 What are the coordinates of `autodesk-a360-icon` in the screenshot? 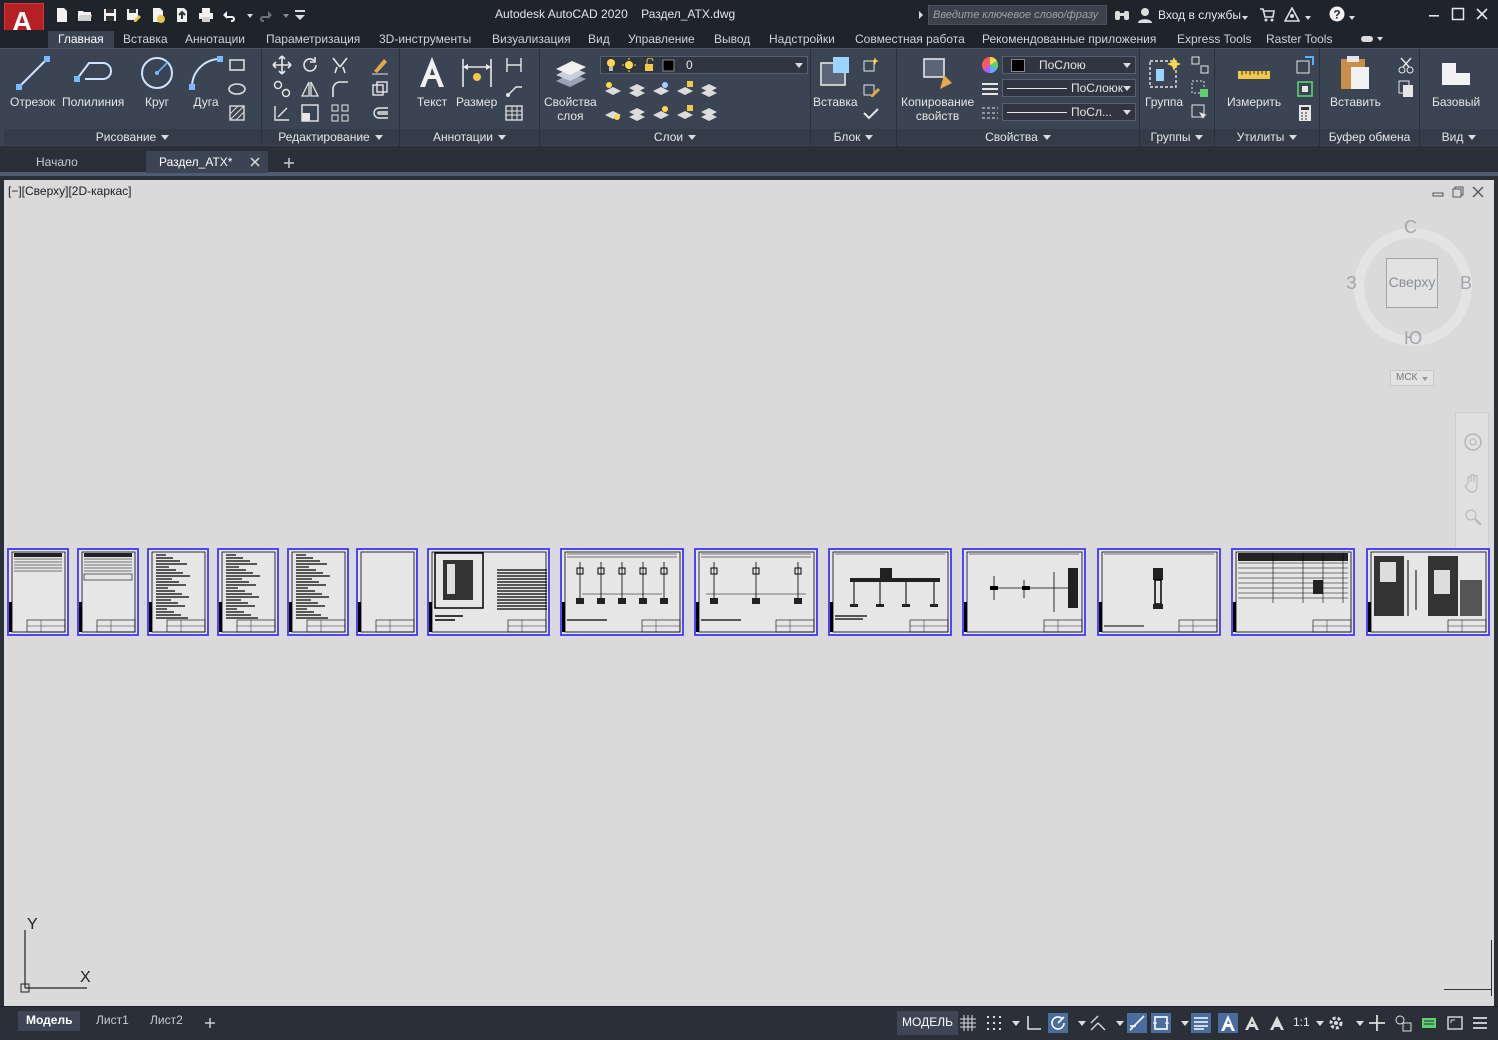 It's located at (1292, 16).